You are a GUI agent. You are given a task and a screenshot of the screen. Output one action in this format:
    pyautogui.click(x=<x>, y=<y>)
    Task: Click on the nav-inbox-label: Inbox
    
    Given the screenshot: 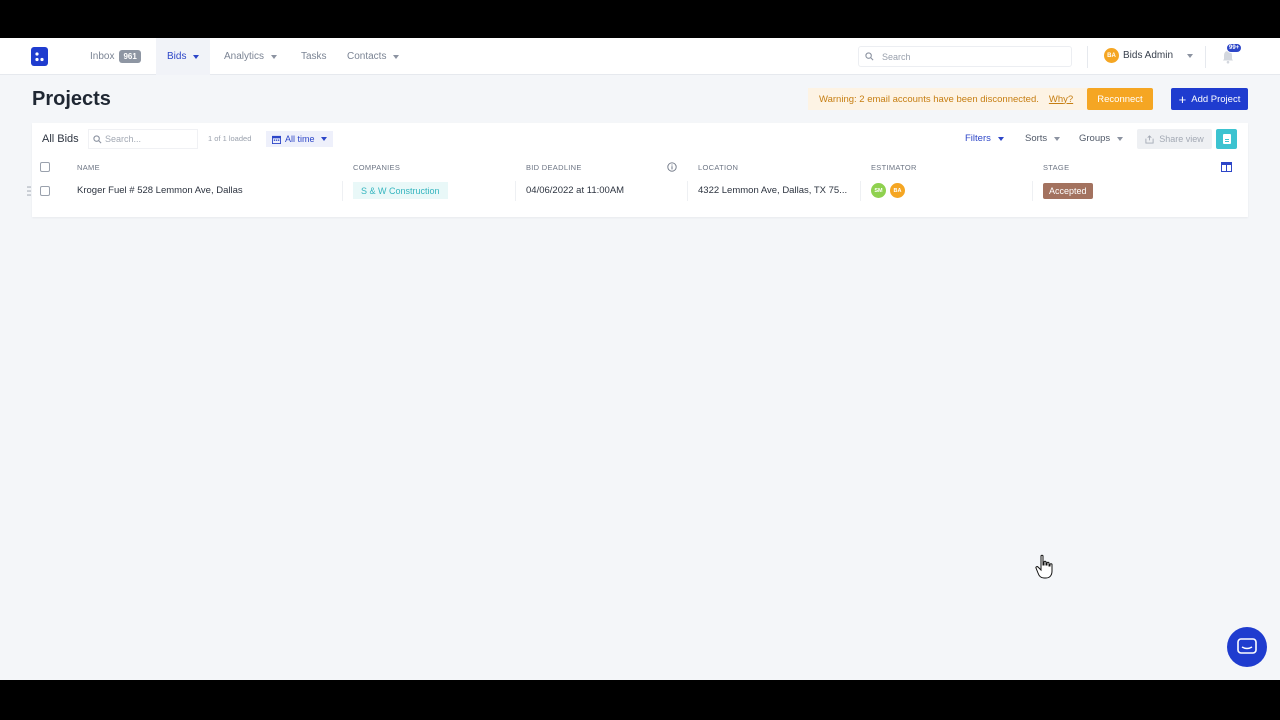 What is the action you would take?
    pyautogui.click(x=102, y=56)
    